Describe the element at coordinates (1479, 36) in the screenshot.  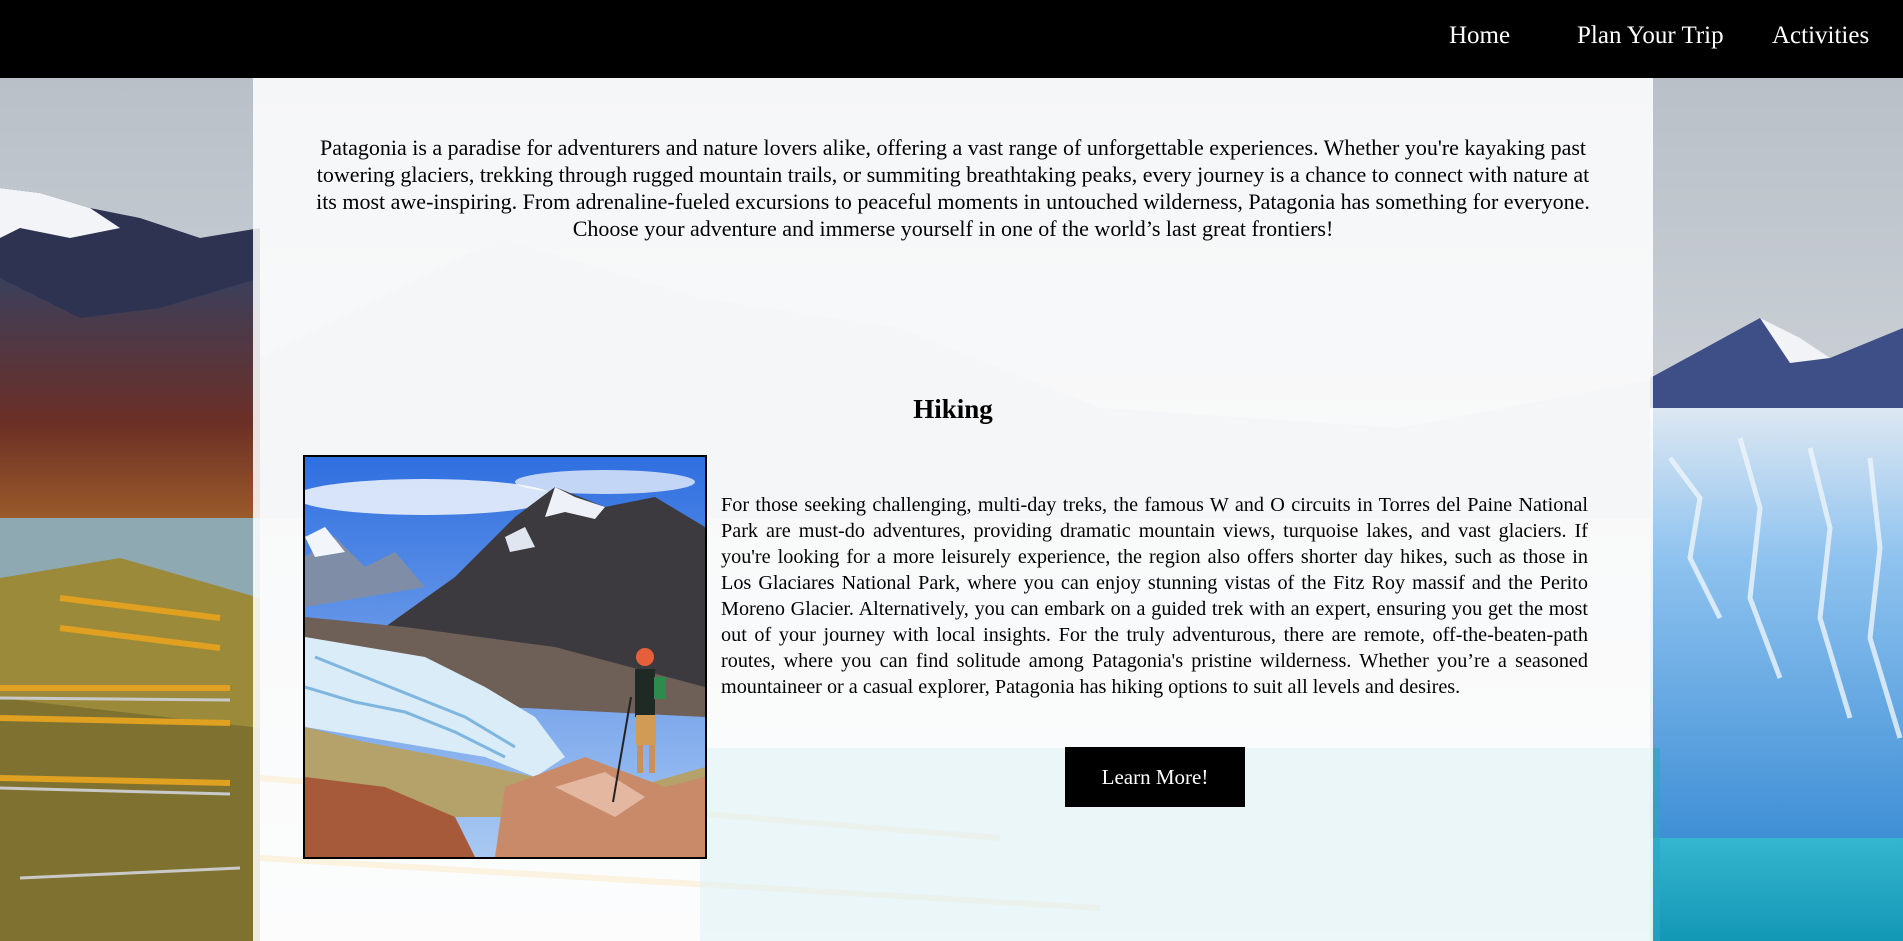
I see `nav-home-link: Home` at that location.